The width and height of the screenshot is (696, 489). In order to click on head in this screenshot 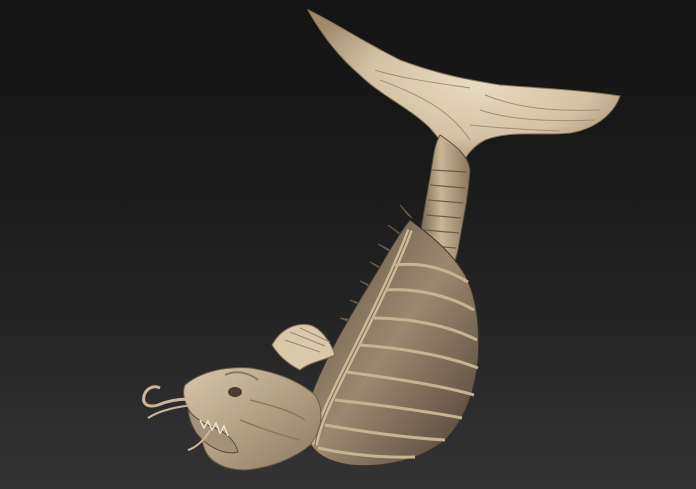, I will do `click(252, 419)`.